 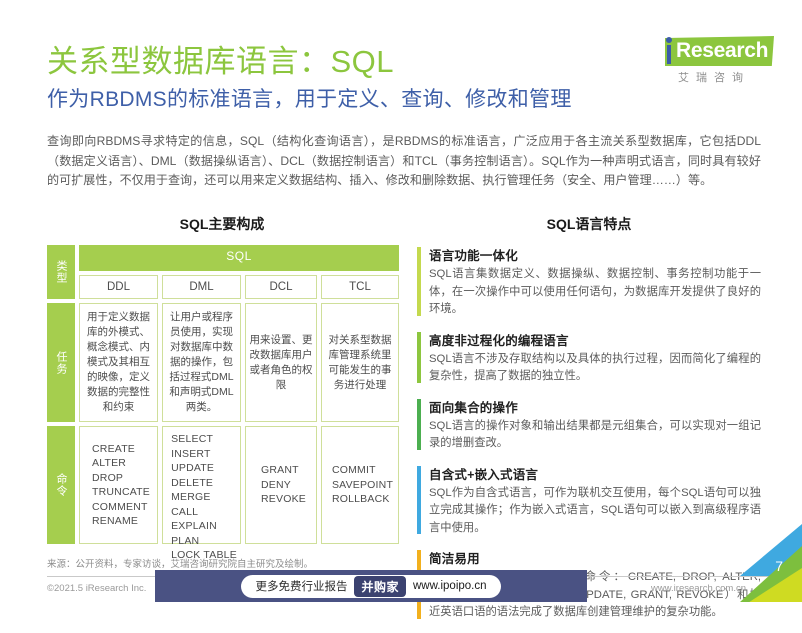 I want to click on sql-banner: SQL, so click(x=239, y=258).